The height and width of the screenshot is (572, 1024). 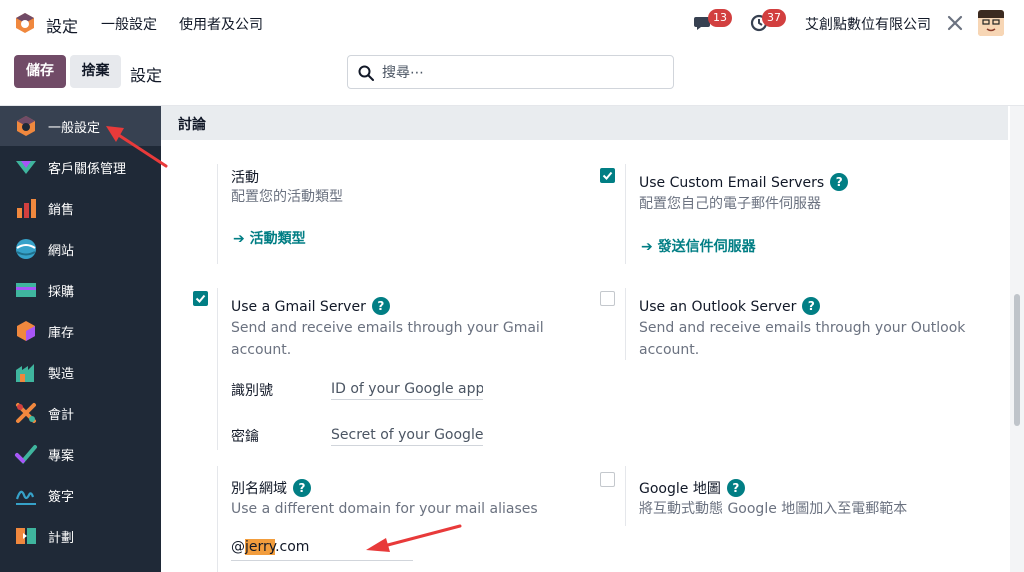 I want to click on custom-email-title-text: Use Custom Email Servers, so click(x=732, y=183).